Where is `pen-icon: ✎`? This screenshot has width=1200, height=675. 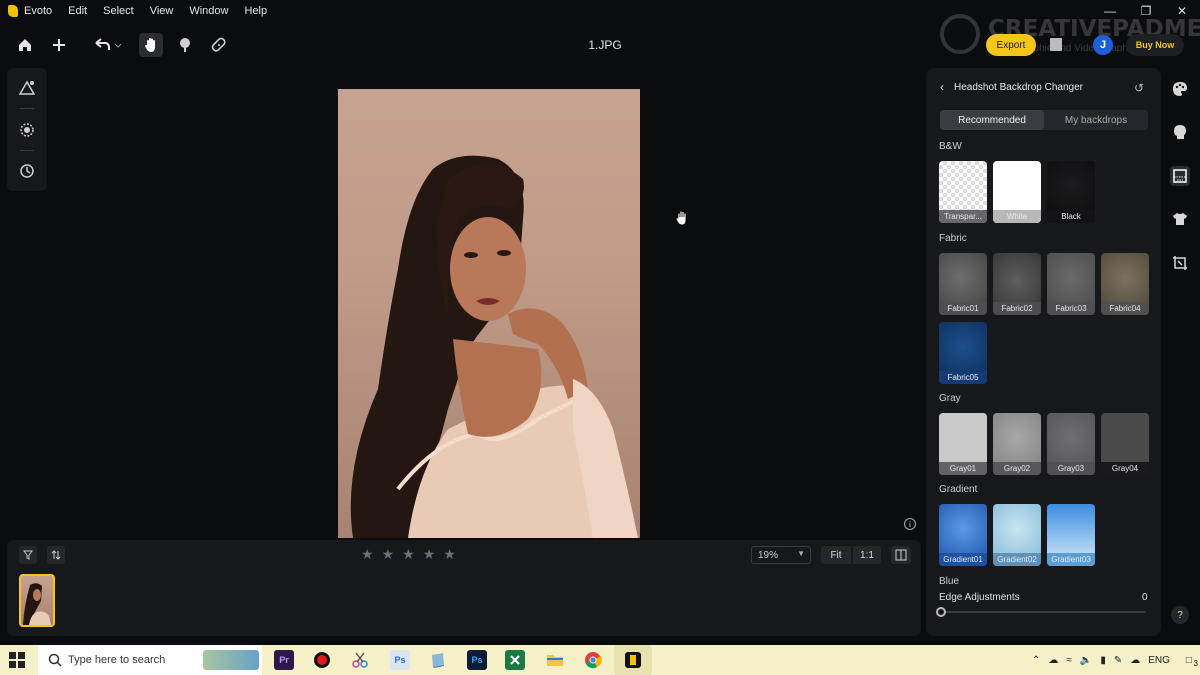
pen-icon: ✎ is located at coordinates (1118, 660).